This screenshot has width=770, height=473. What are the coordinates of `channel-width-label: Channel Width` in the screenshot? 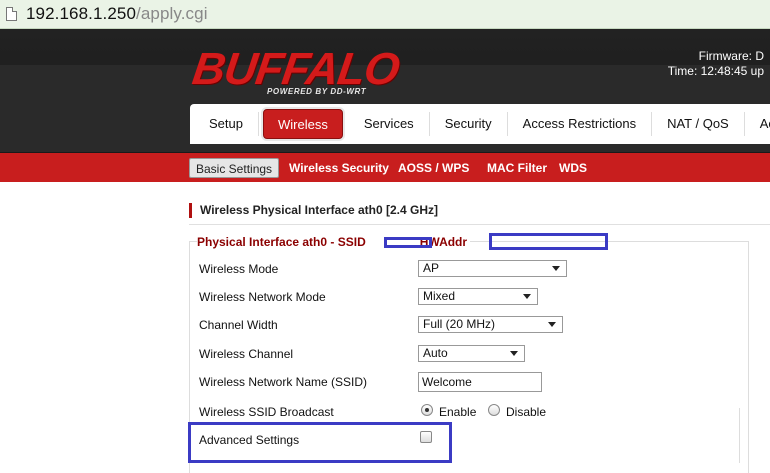 It's located at (238, 325).